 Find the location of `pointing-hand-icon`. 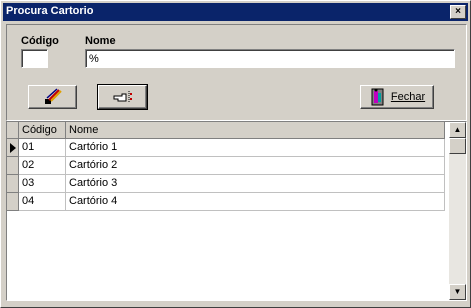

pointing-hand-icon is located at coordinates (122, 97).